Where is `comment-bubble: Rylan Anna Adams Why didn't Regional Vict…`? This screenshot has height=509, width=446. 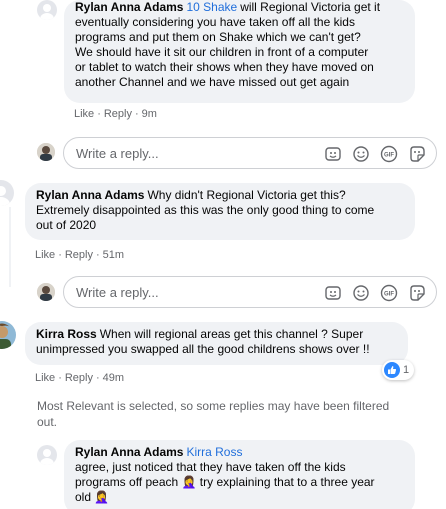 comment-bubble: Rylan Anna Adams Why didn't Regional Vict… is located at coordinates (220, 211).